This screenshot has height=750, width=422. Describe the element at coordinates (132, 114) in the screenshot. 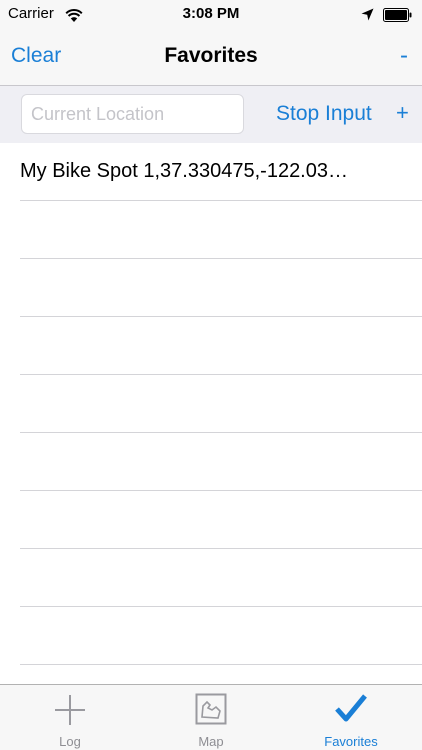

I see `current-location-input` at that location.